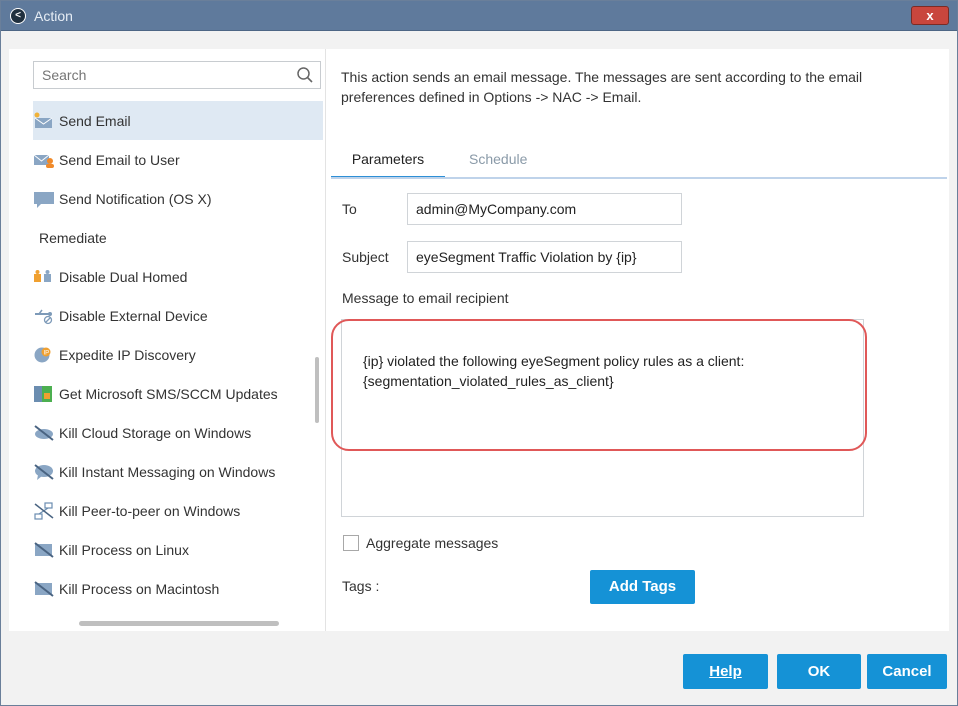 Image resolution: width=958 pixels, height=706 pixels. What do you see at coordinates (73, 237) in the screenshot?
I see `section-label: Remediate` at bounding box center [73, 237].